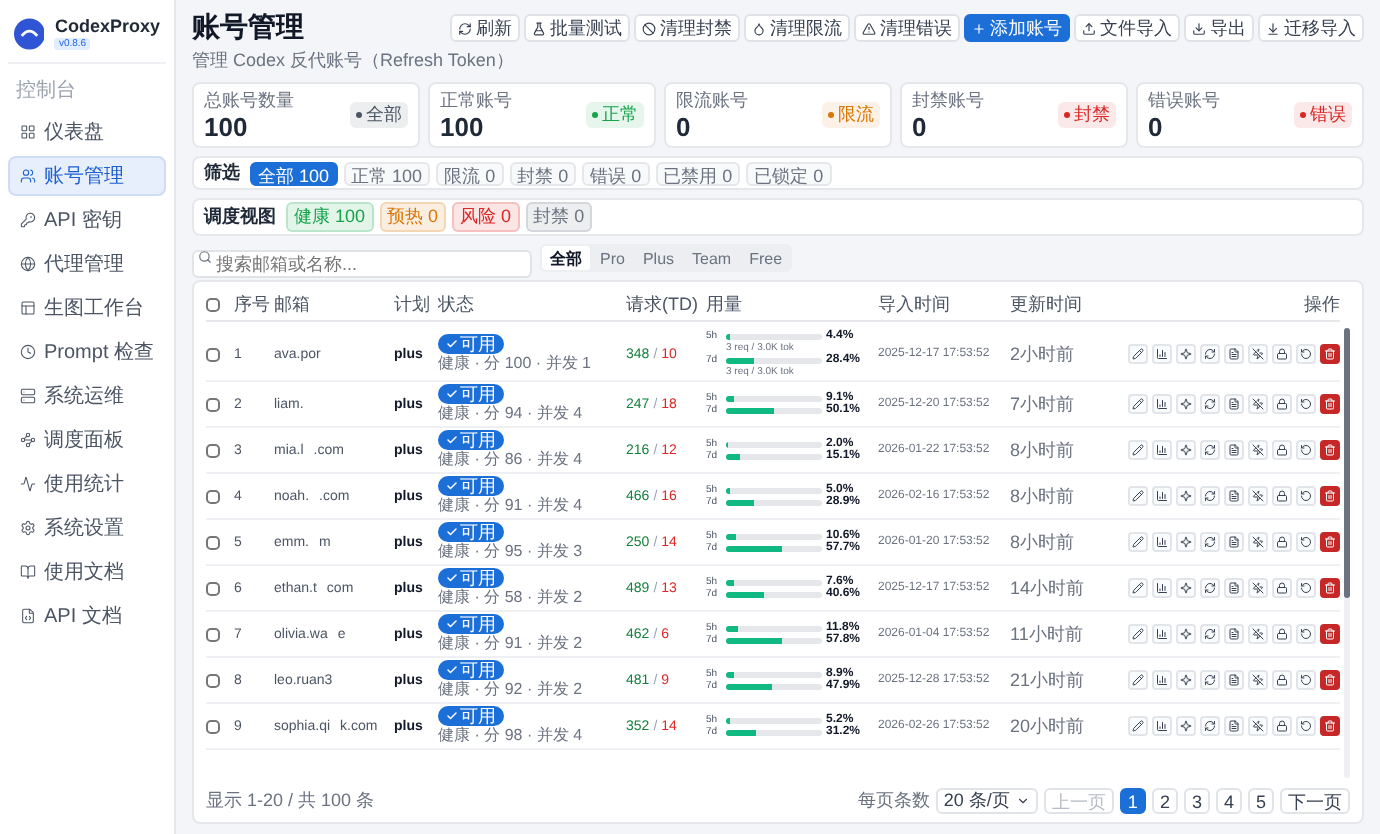  What do you see at coordinates (1132, 801) in the screenshot?
I see `page-button: 1` at bounding box center [1132, 801].